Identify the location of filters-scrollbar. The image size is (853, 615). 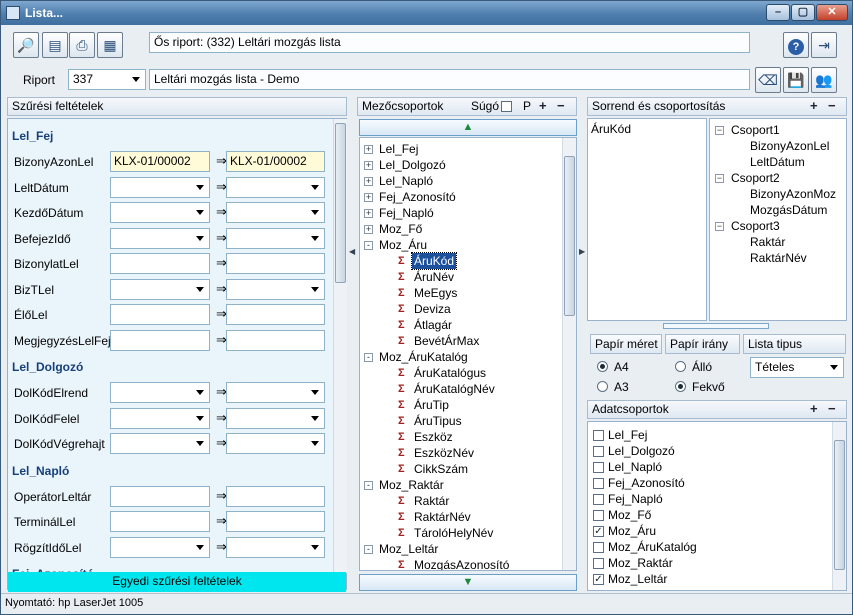
(340, 346).